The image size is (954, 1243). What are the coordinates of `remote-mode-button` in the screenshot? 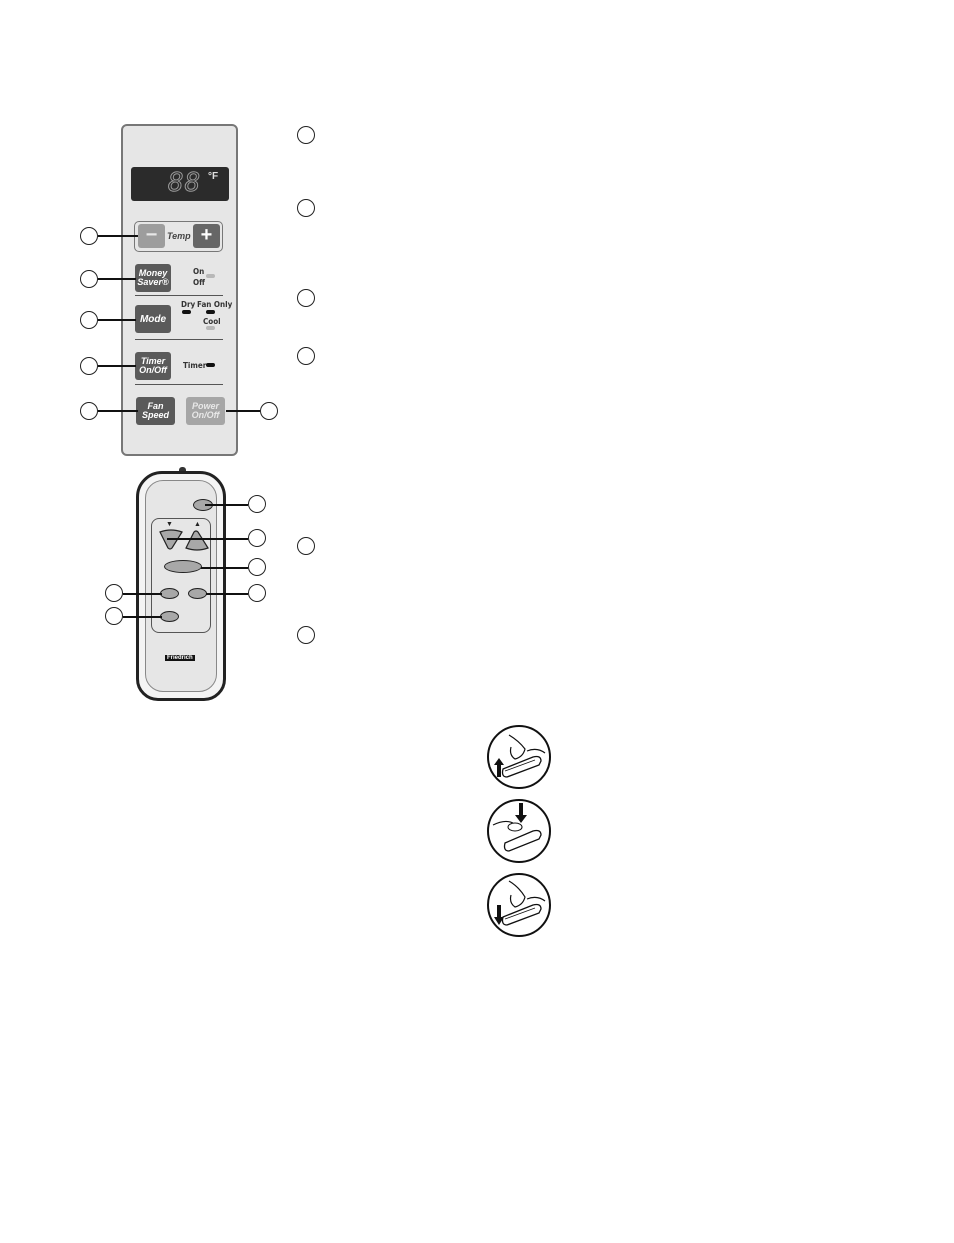 It's located at (183, 566).